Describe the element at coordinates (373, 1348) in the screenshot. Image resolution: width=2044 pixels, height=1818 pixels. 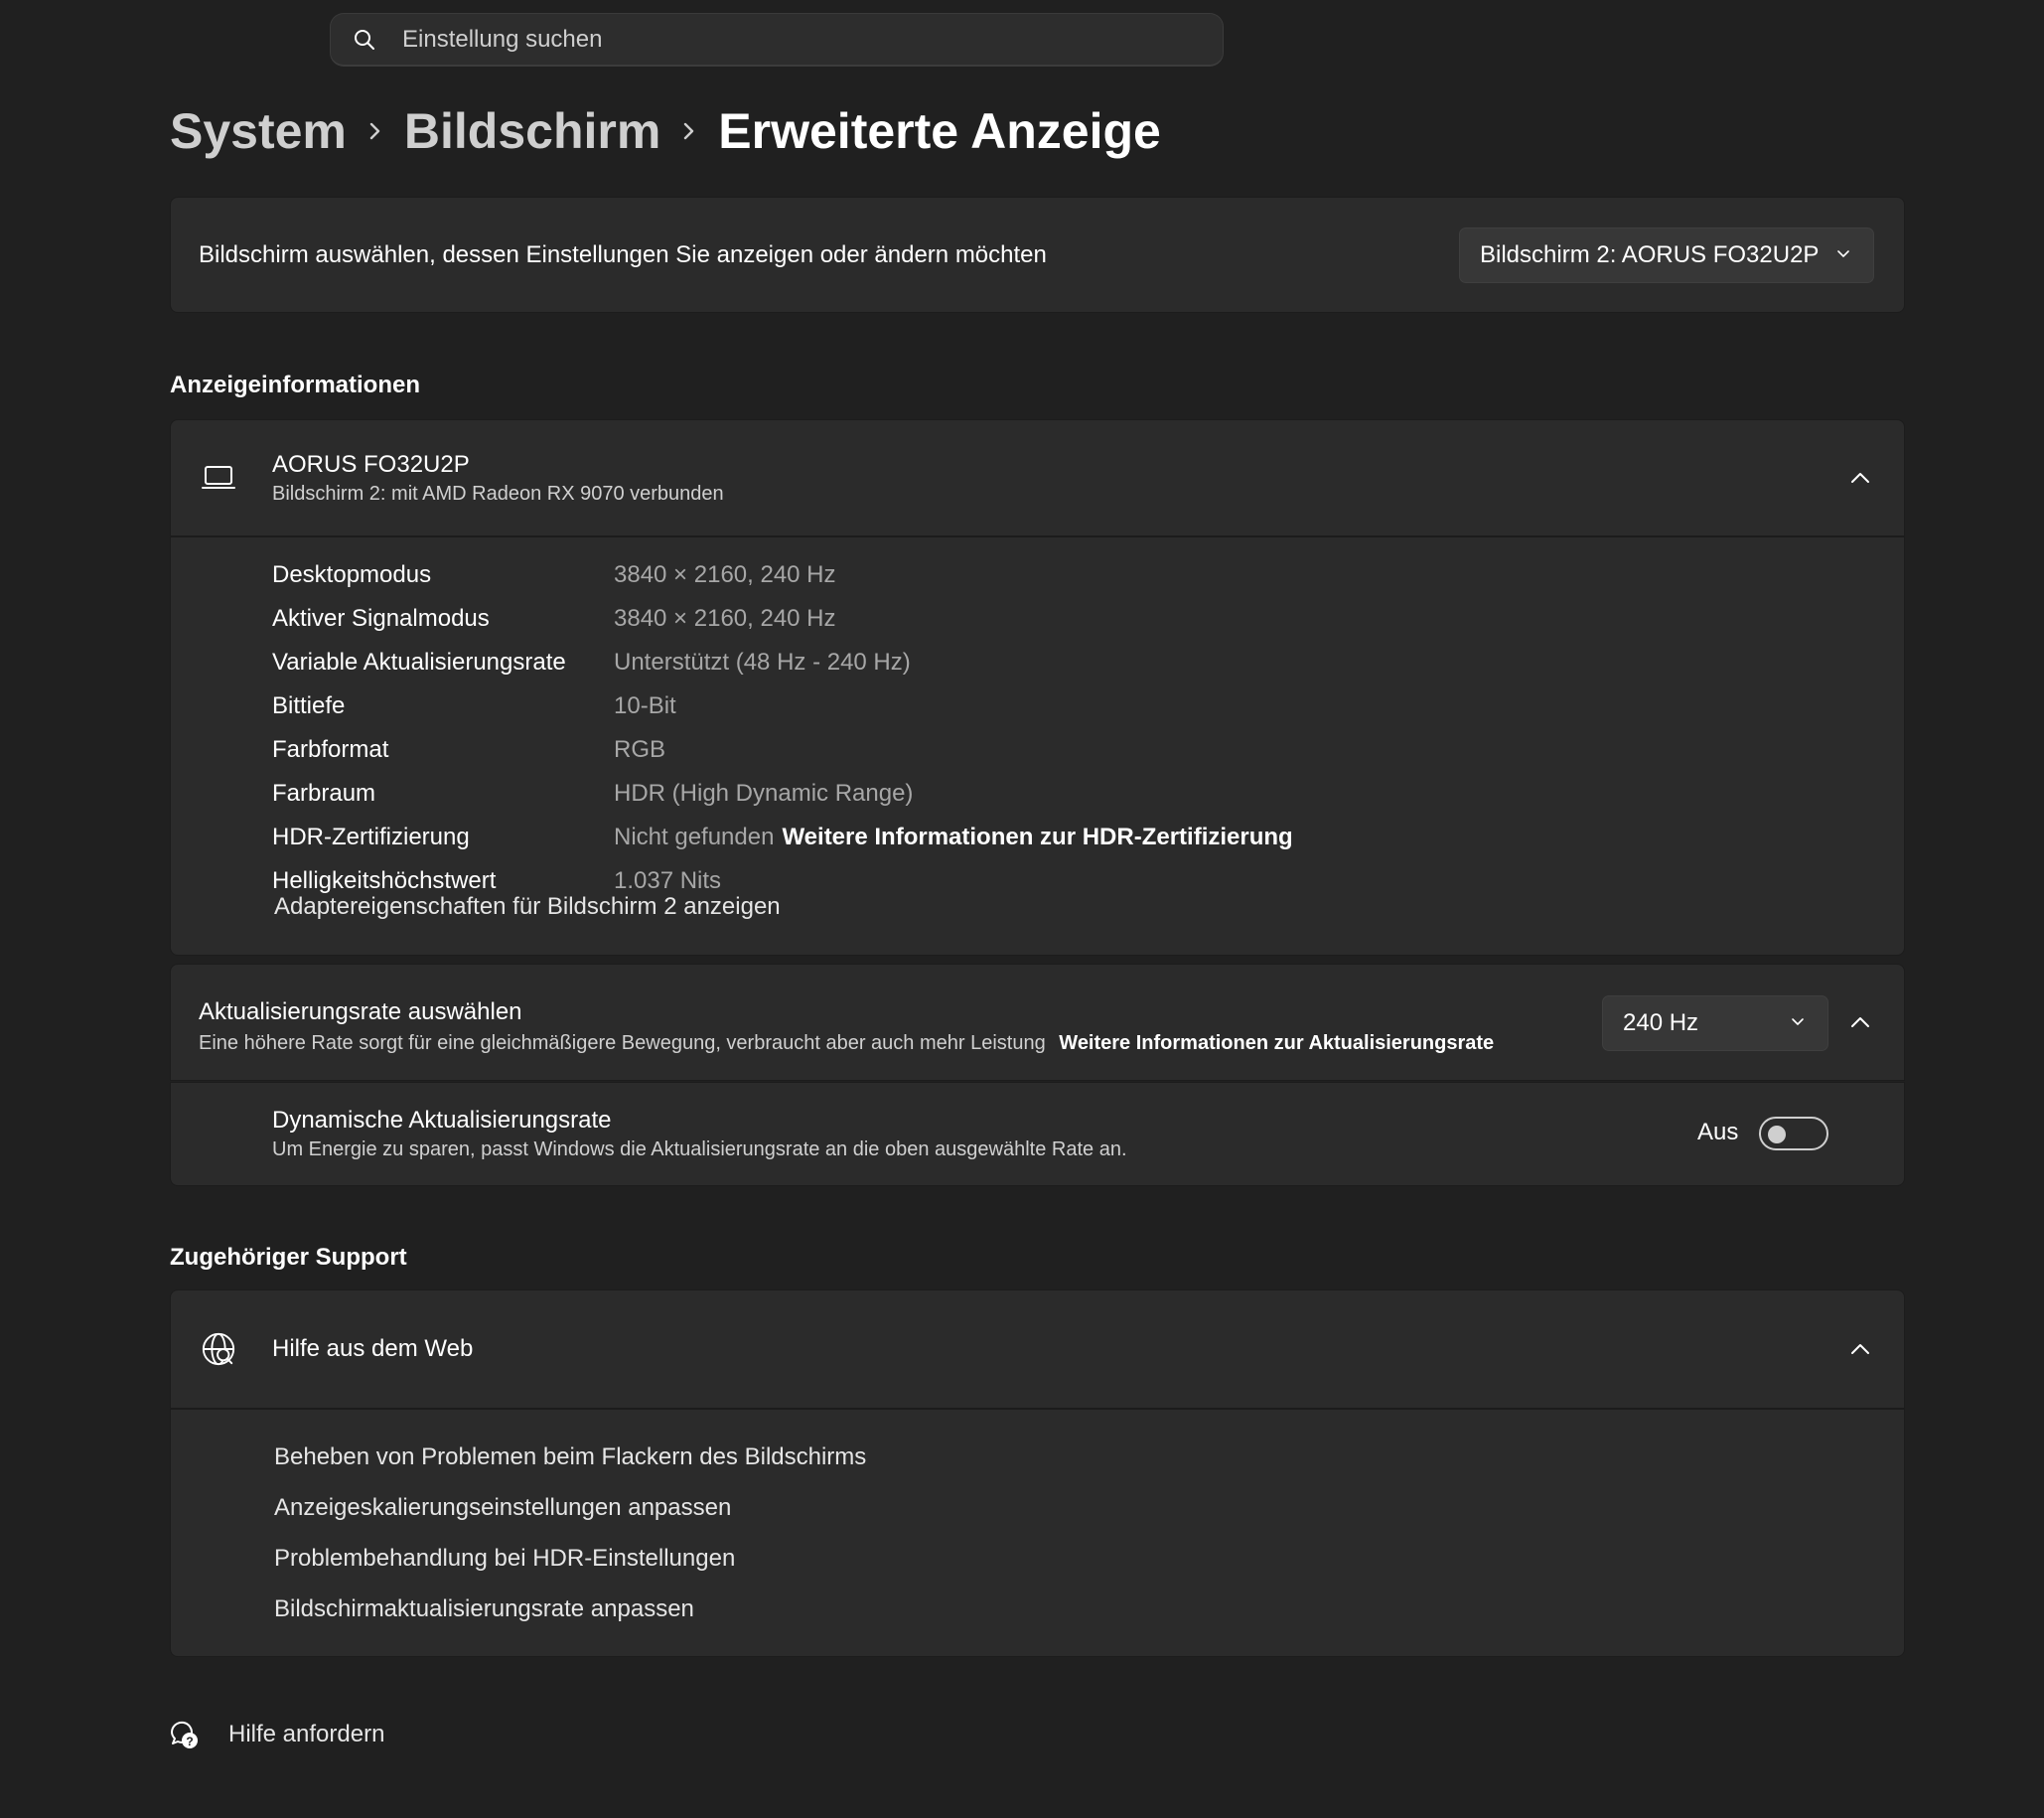
I see `web-help-title: Hilfe aus dem Web` at that location.